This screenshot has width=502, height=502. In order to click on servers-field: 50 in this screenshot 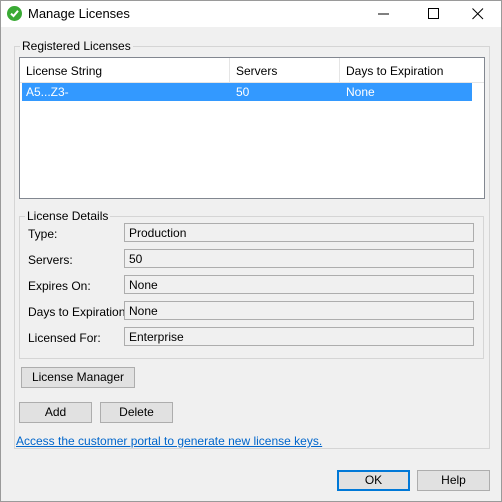, I will do `click(299, 258)`.